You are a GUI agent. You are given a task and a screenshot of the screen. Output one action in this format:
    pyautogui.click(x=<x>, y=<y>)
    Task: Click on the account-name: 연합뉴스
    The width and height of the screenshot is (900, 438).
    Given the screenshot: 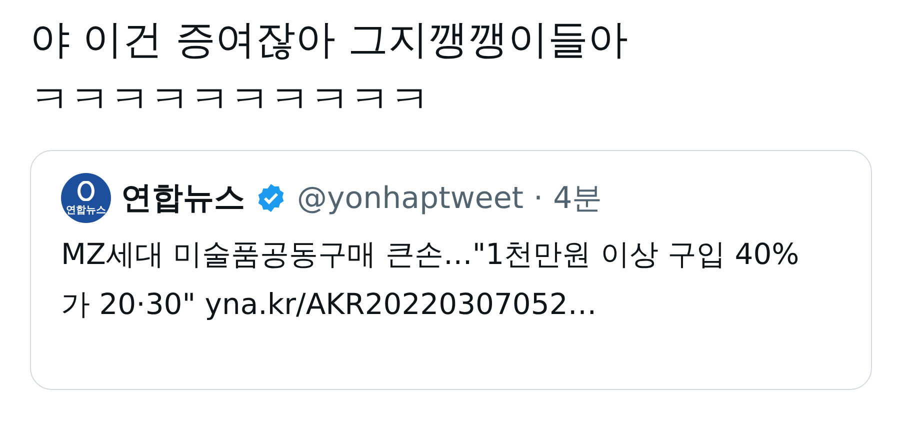 What is the action you would take?
    pyautogui.click(x=183, y=198)
    